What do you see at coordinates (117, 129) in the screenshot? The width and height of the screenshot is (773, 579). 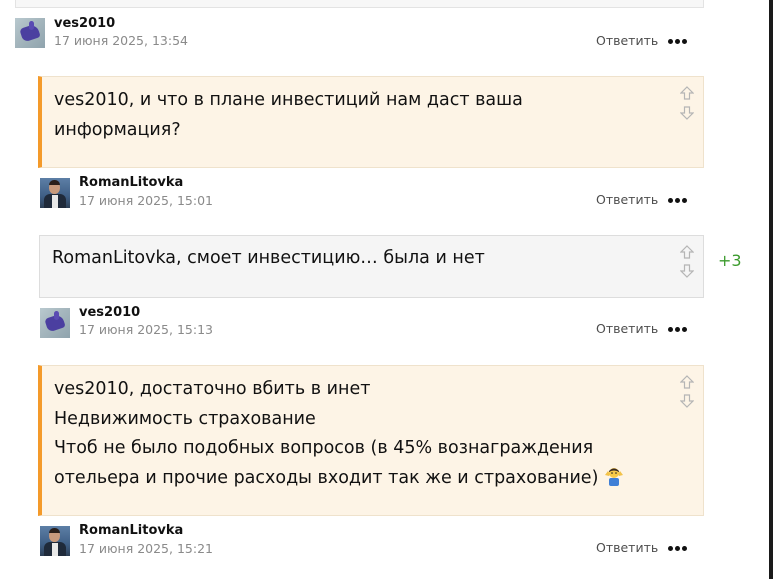 I see `comment-text-line: информация?` at bounding box center [117, 129].